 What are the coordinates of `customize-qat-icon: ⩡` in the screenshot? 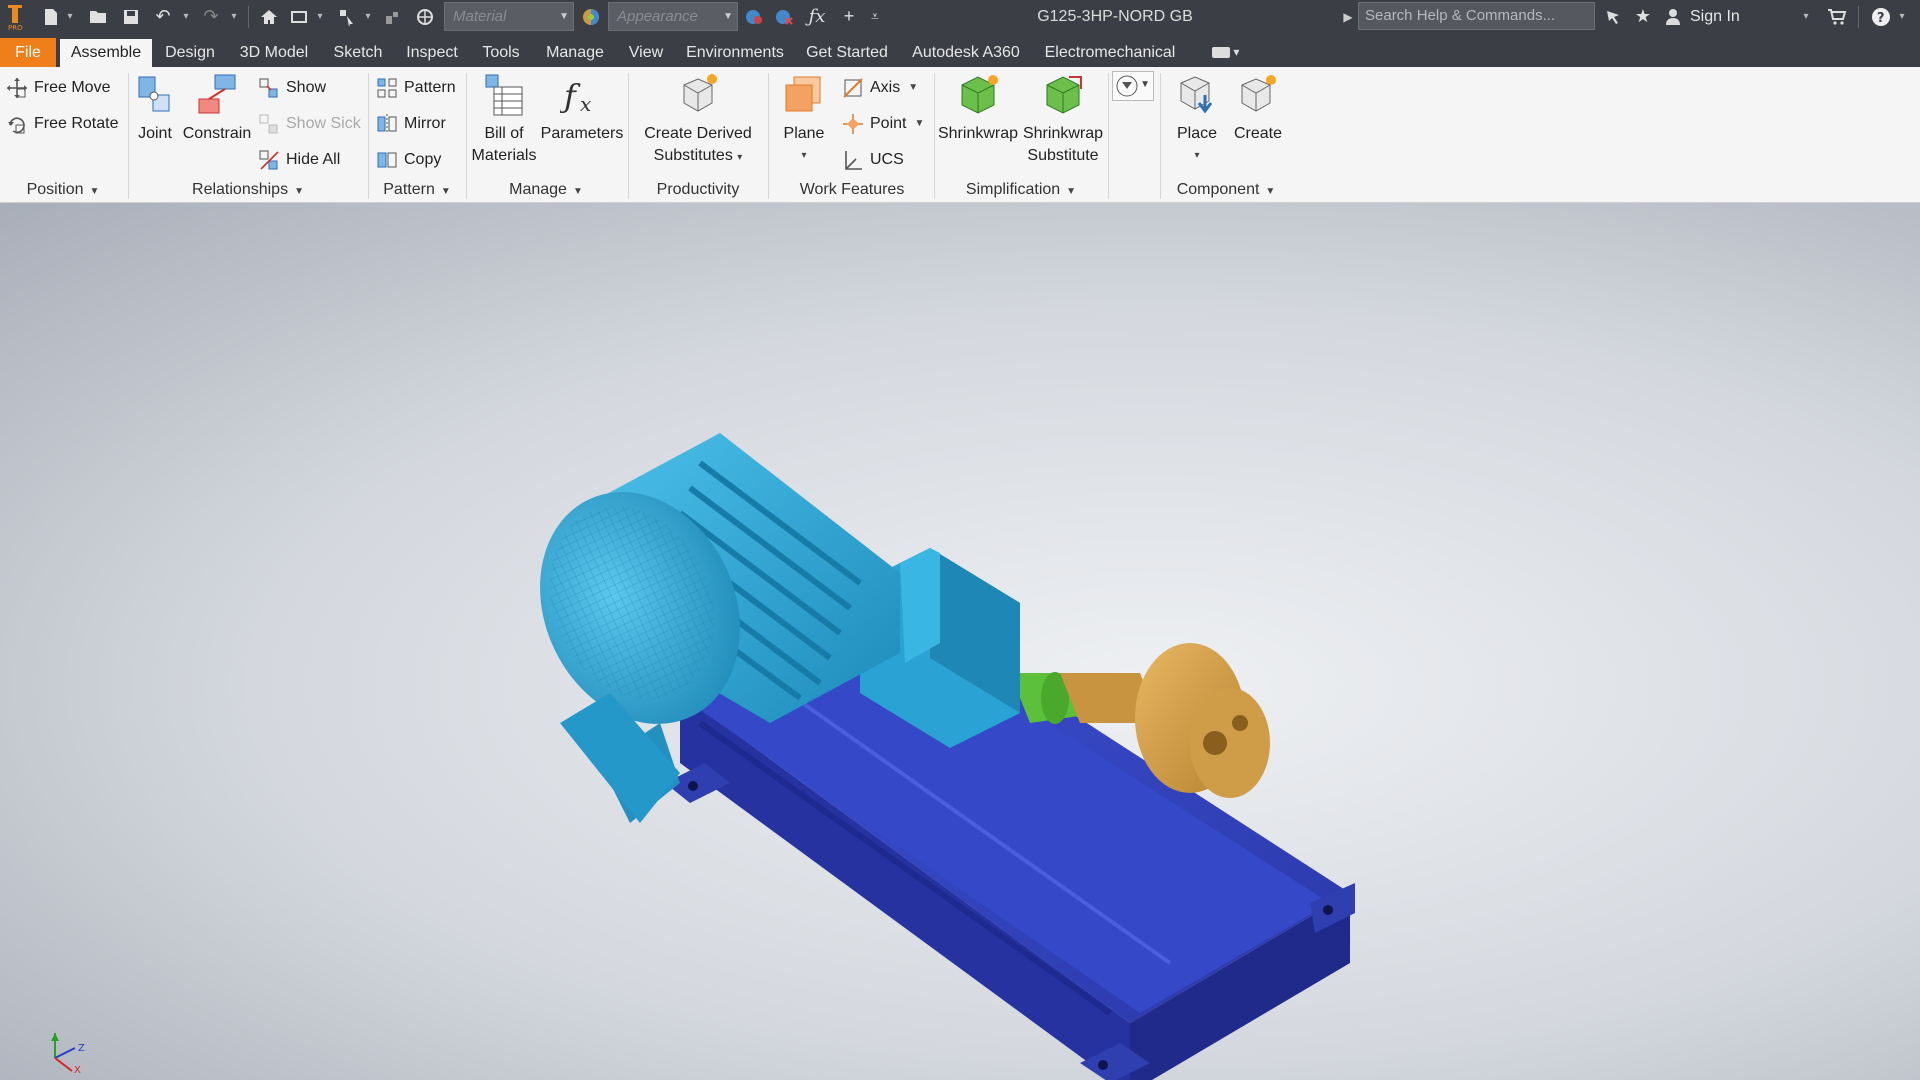 It's located at (875, 16).